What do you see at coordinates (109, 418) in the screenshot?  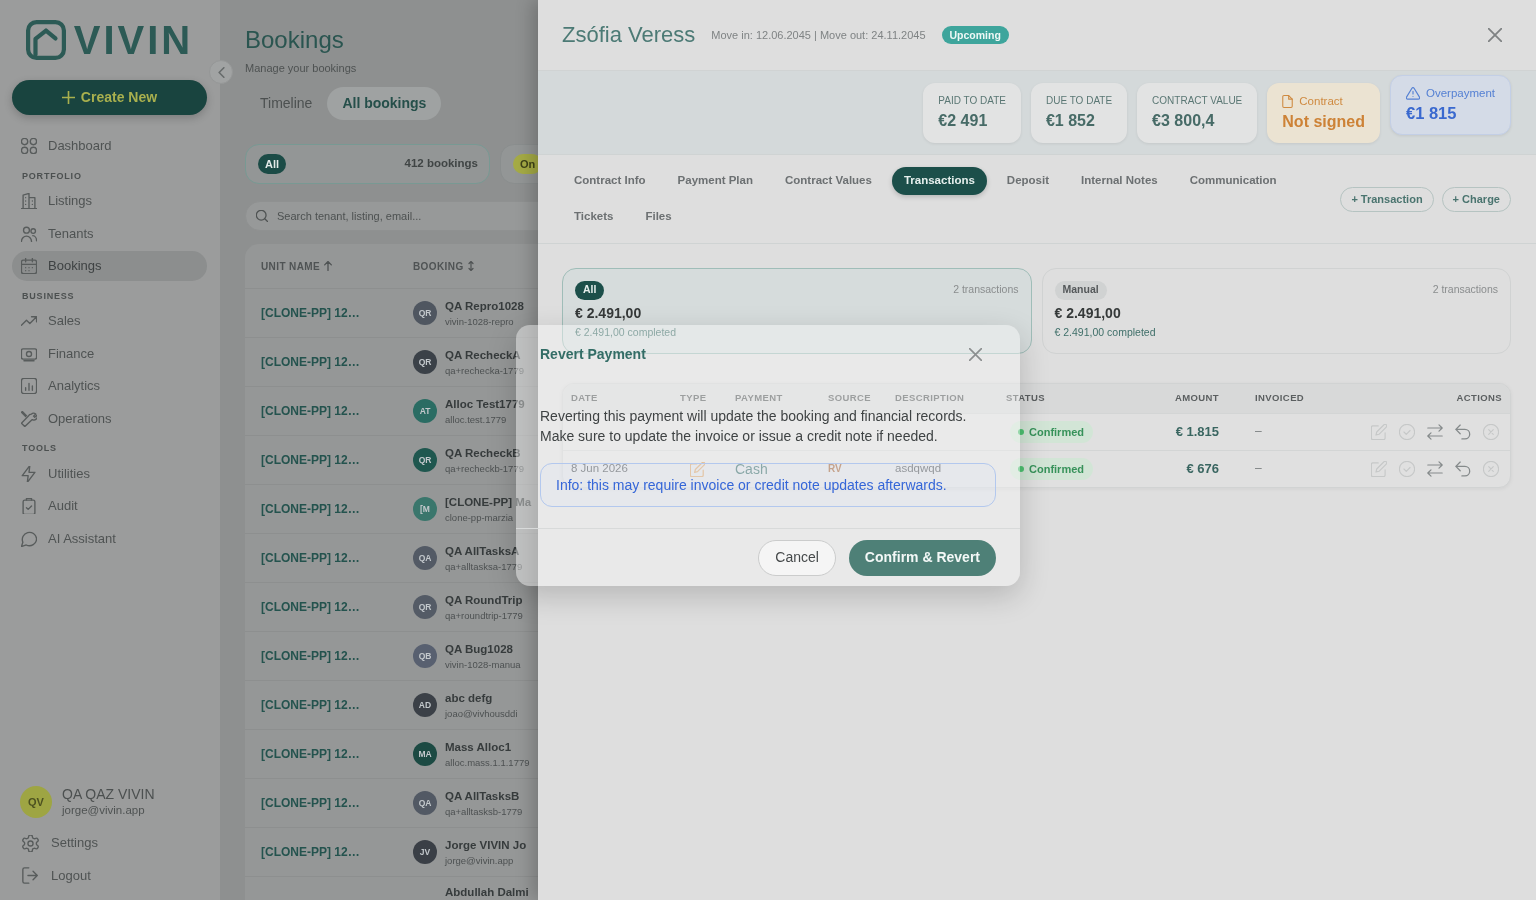 I see `sidebar-item: Operations` at bounding box center [109, 418].